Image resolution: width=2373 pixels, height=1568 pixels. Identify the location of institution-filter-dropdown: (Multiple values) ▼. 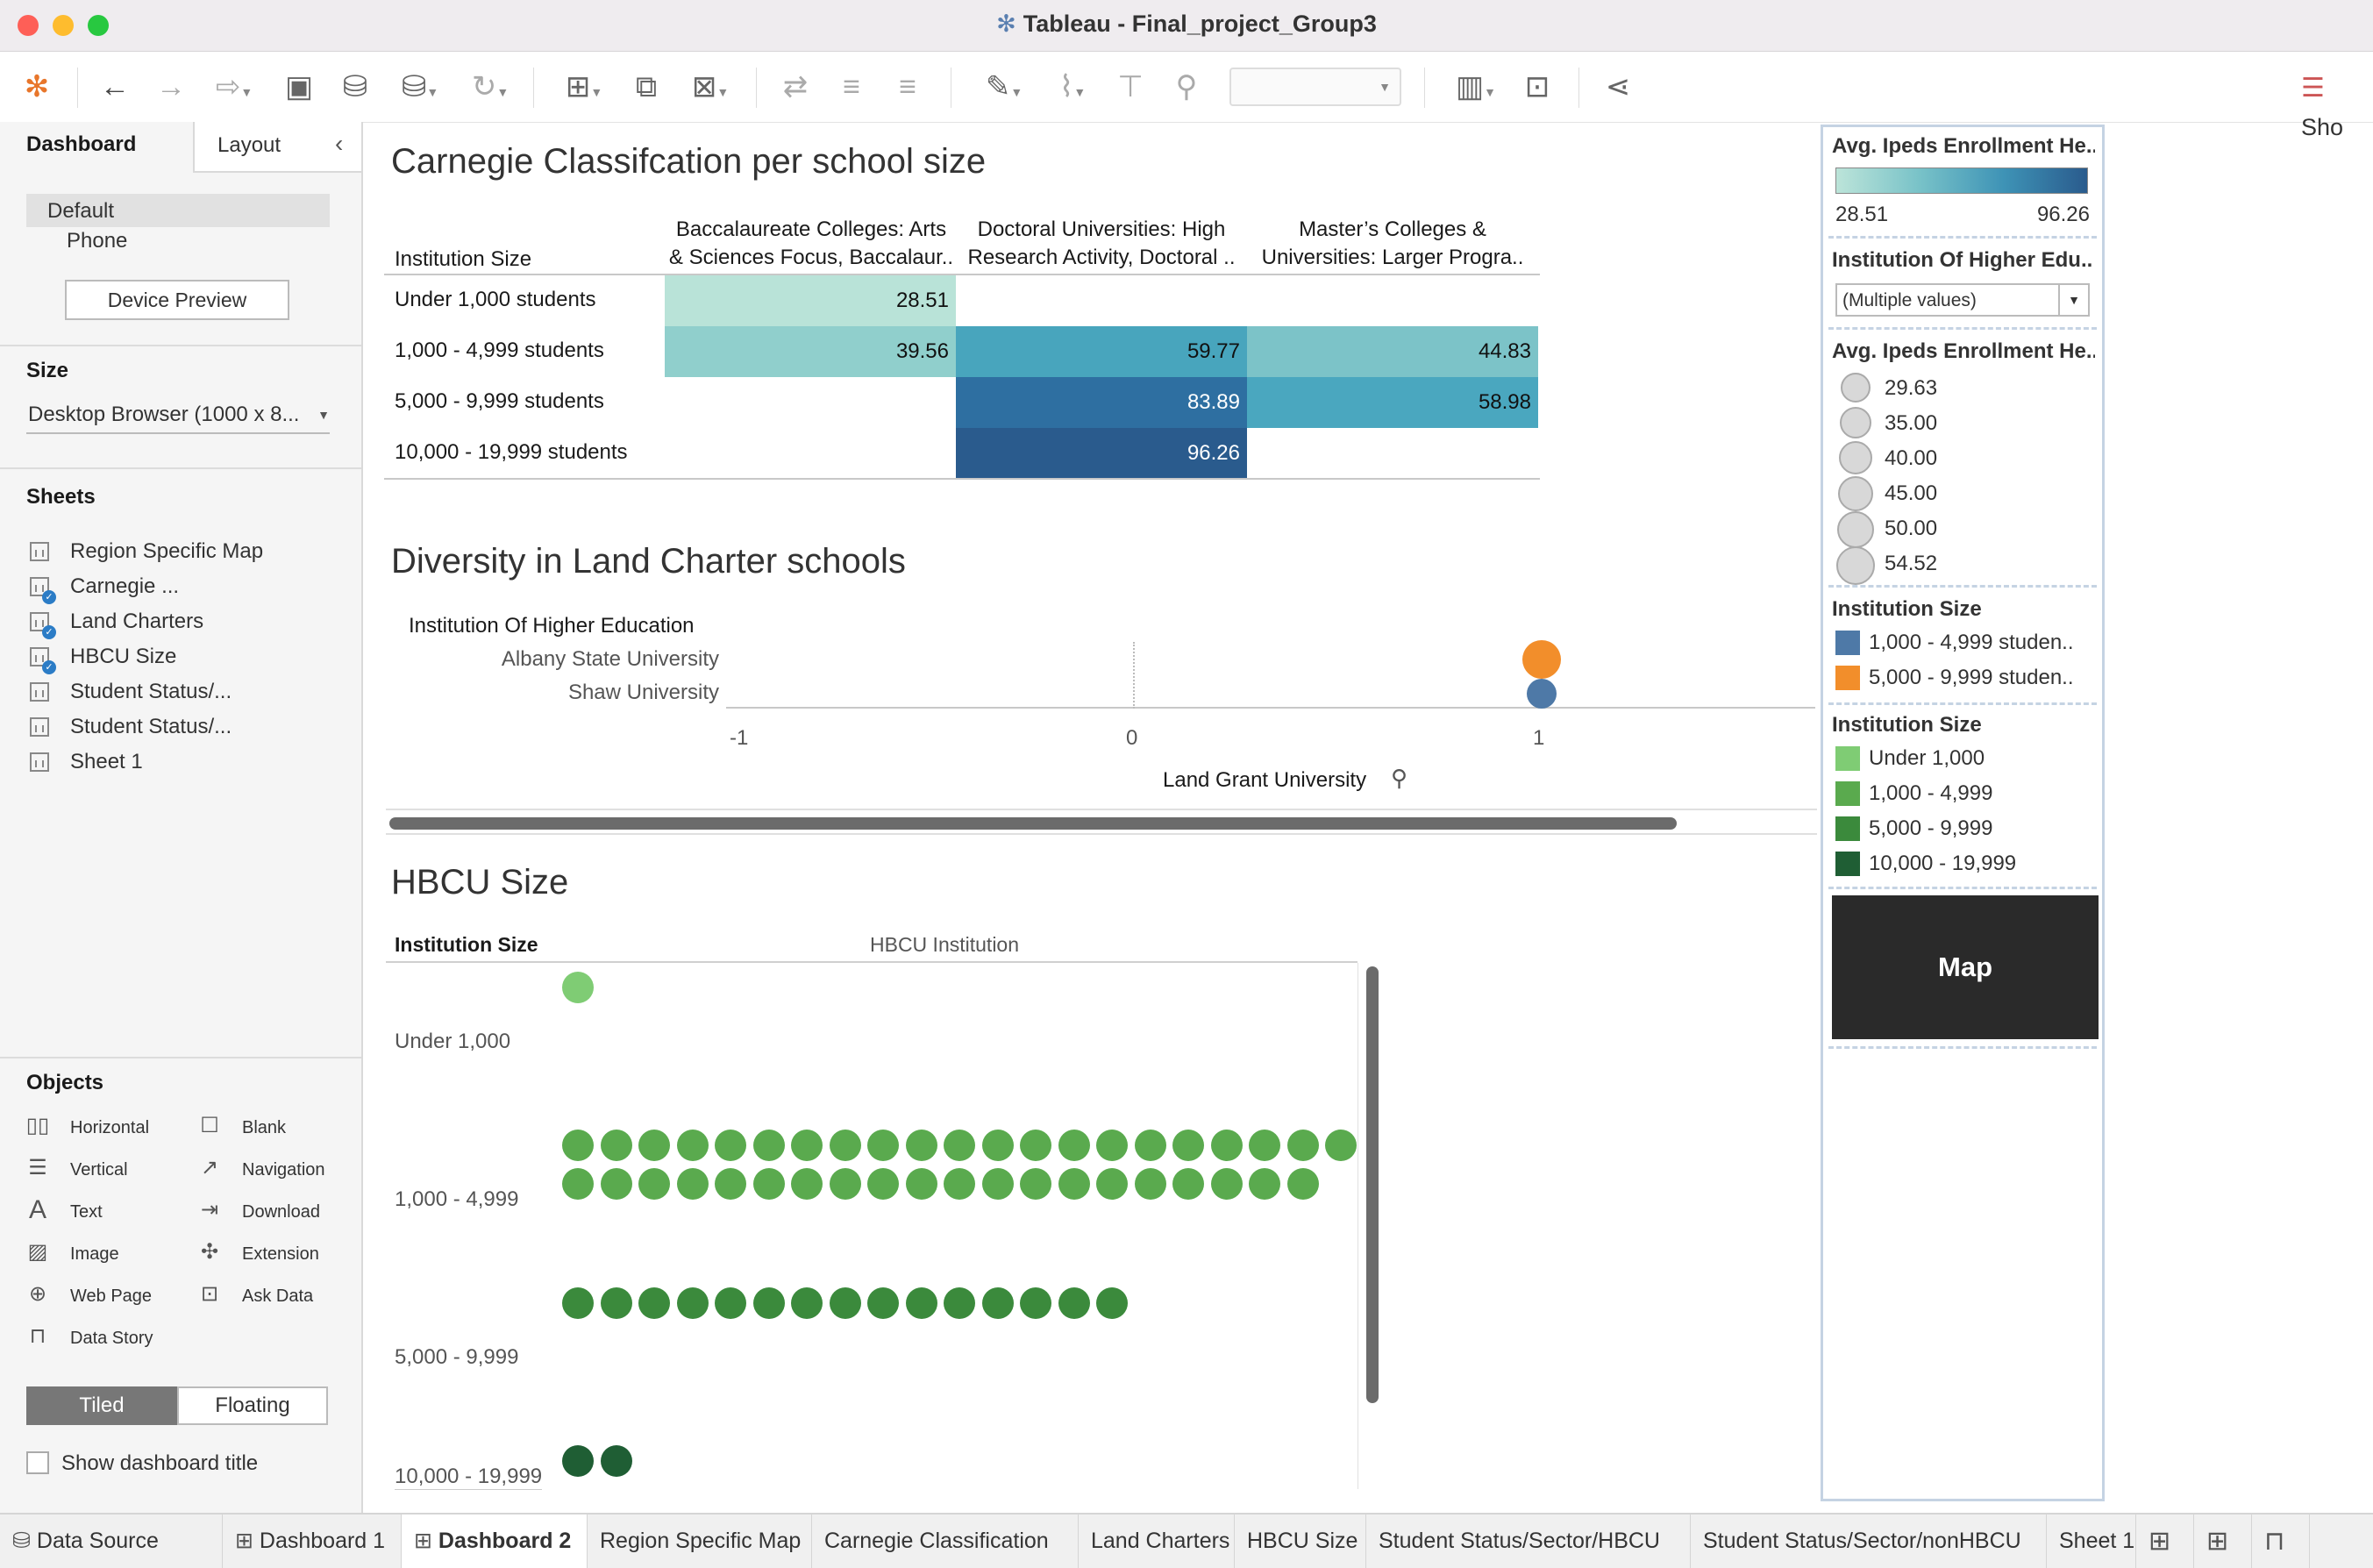
(1963, 300).